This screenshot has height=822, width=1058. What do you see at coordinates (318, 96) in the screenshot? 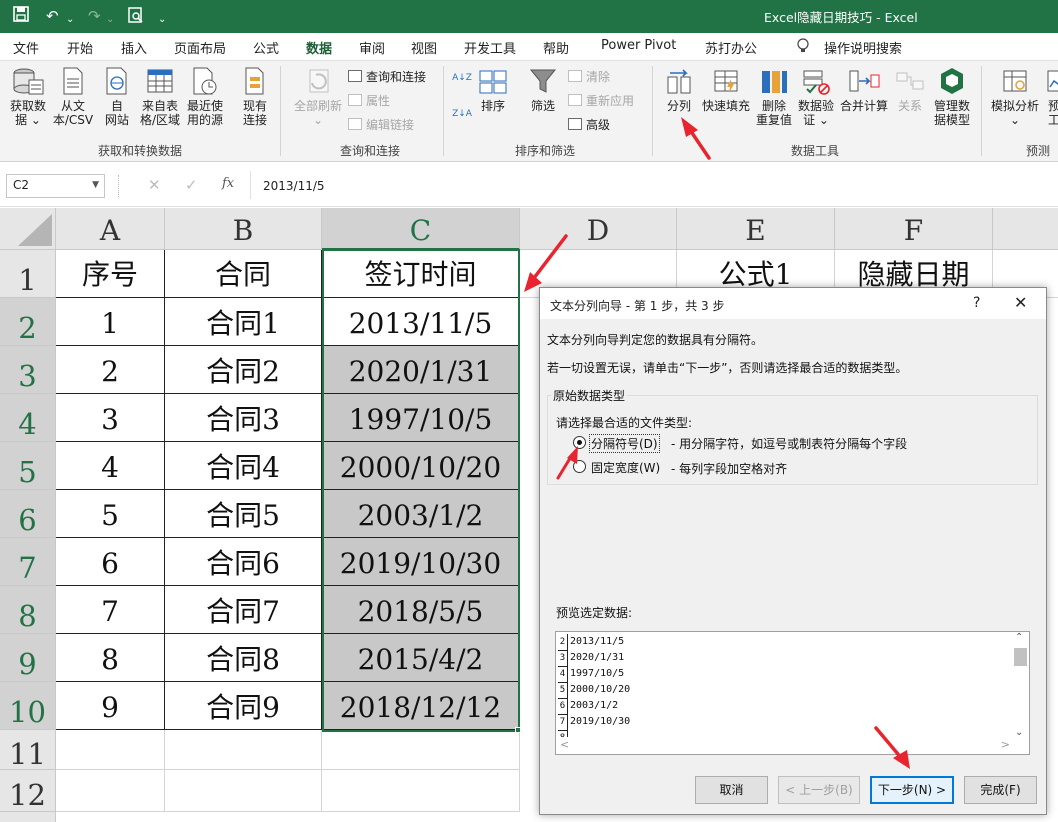
I see `refresh-all-button: 全部刷新 ⌄` at bounding box center [318, 96].